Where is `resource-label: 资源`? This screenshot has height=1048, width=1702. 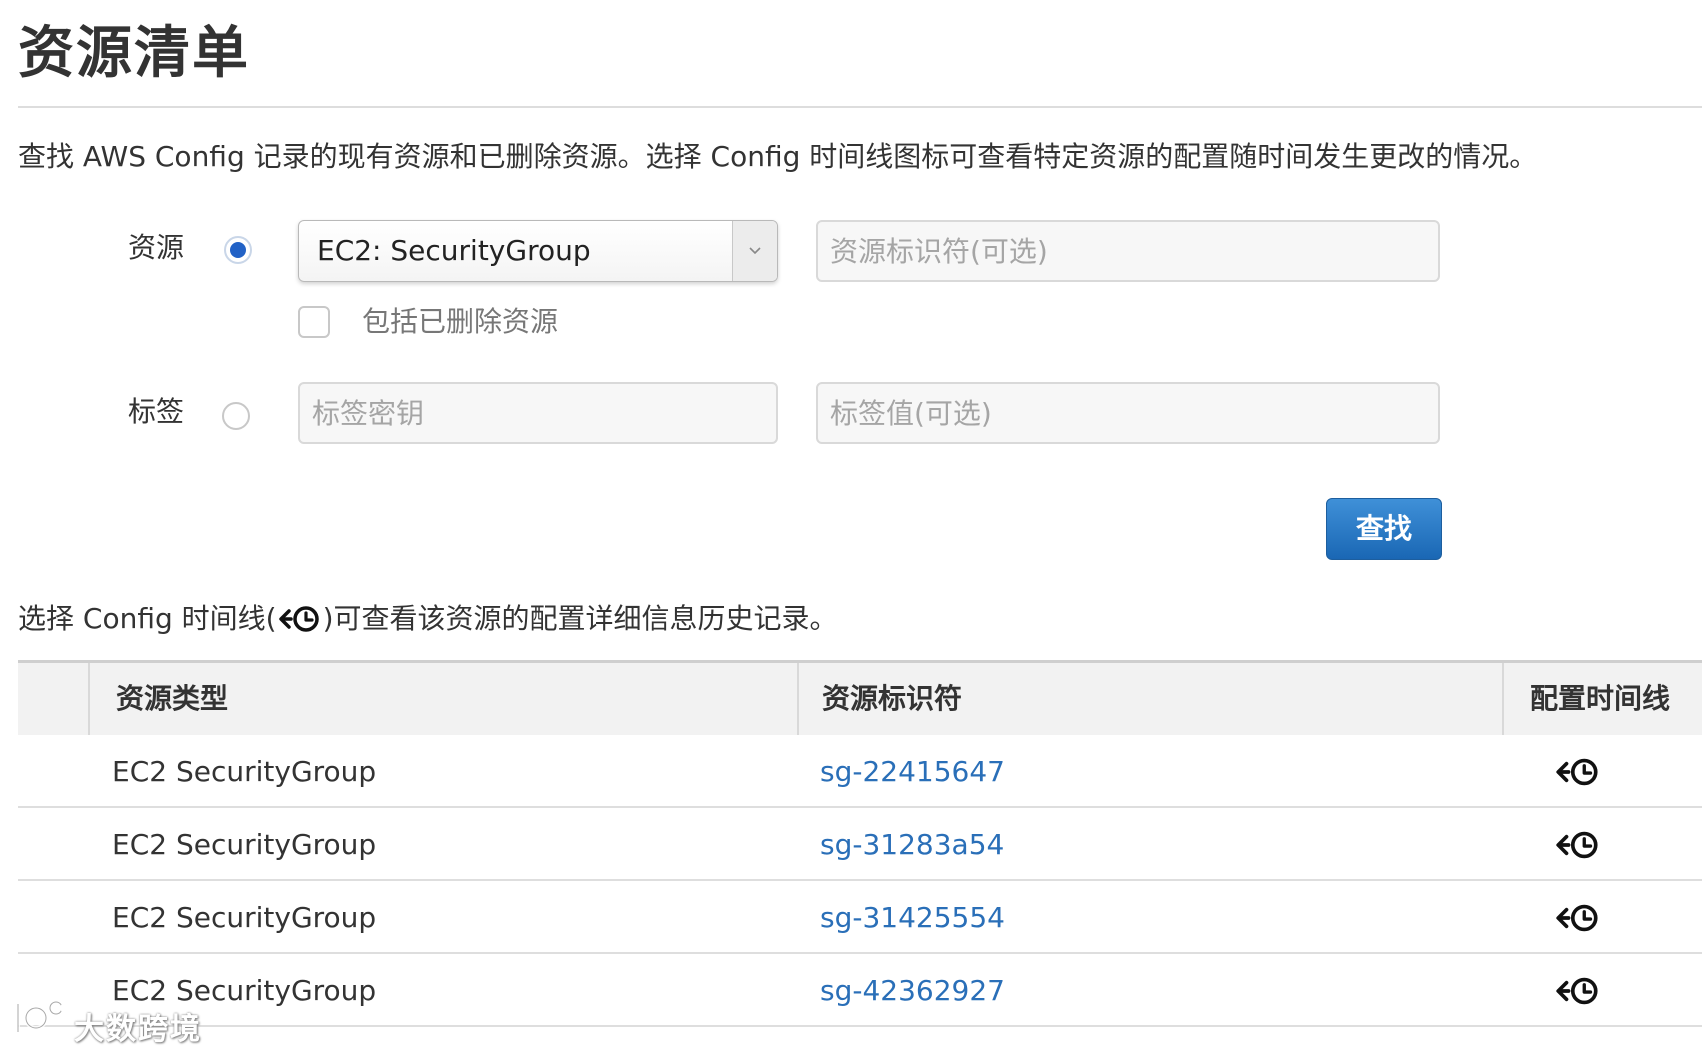
resource-label: 资源 is located at coordinates (156, 247).